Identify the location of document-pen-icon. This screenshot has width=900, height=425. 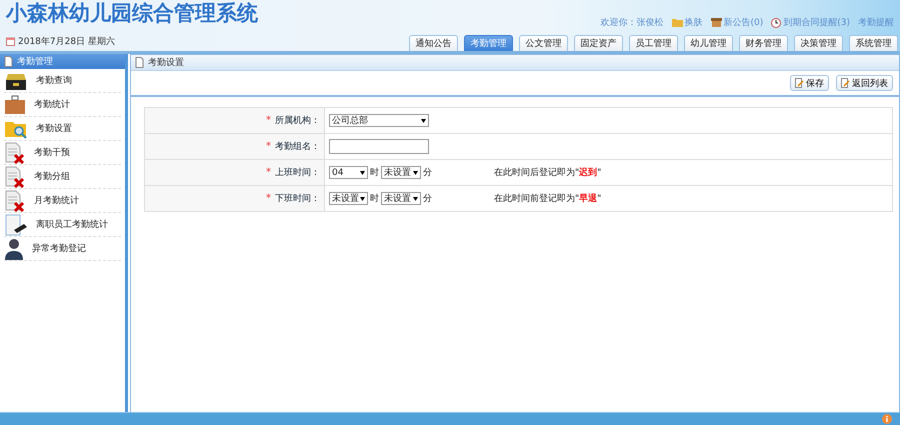
(16, 225).